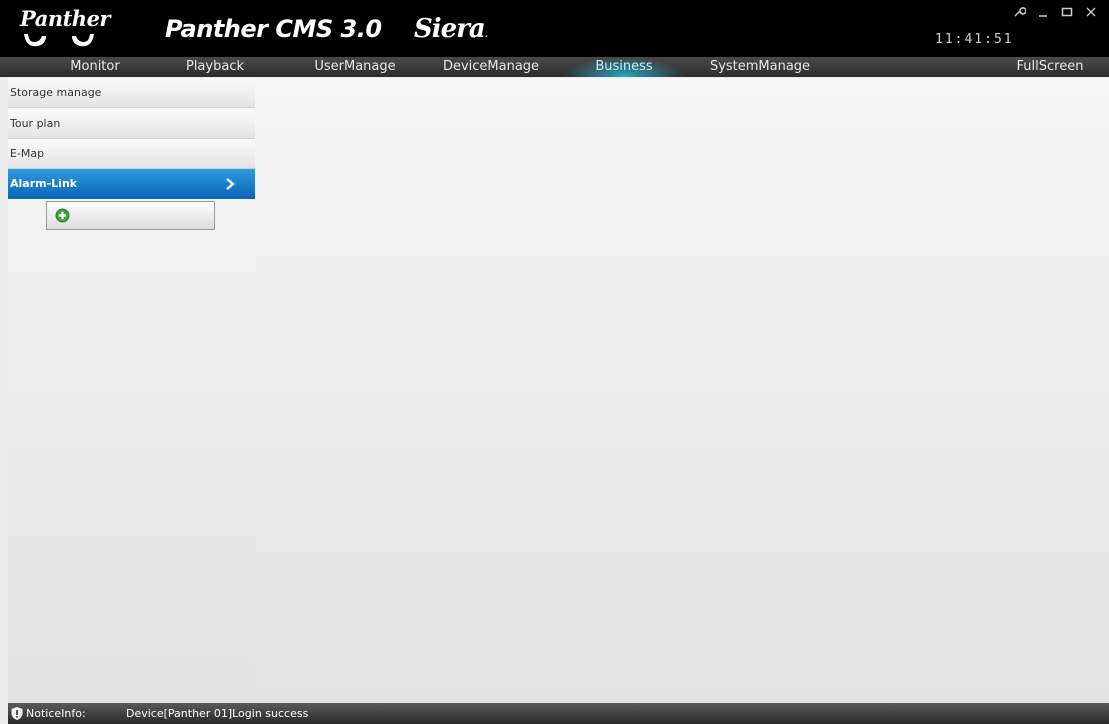 This screenshot has width=1109, height=724. What do you see at coordinates (974, 39) in the screenshot?
I see `clock-display: 11:41:51` at bounding box center [974, 39].